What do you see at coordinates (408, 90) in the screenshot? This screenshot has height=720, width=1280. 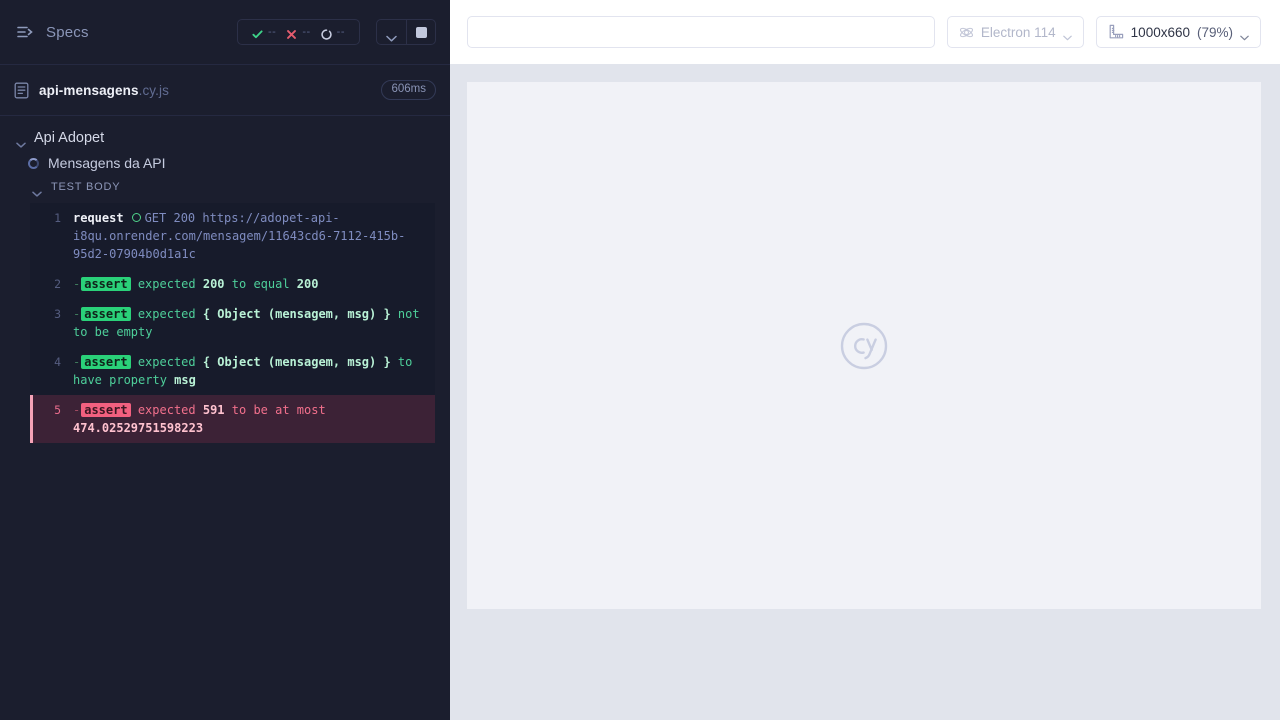 I see `spec-duration-badge: 606ms` at bounding box center [408, 90].